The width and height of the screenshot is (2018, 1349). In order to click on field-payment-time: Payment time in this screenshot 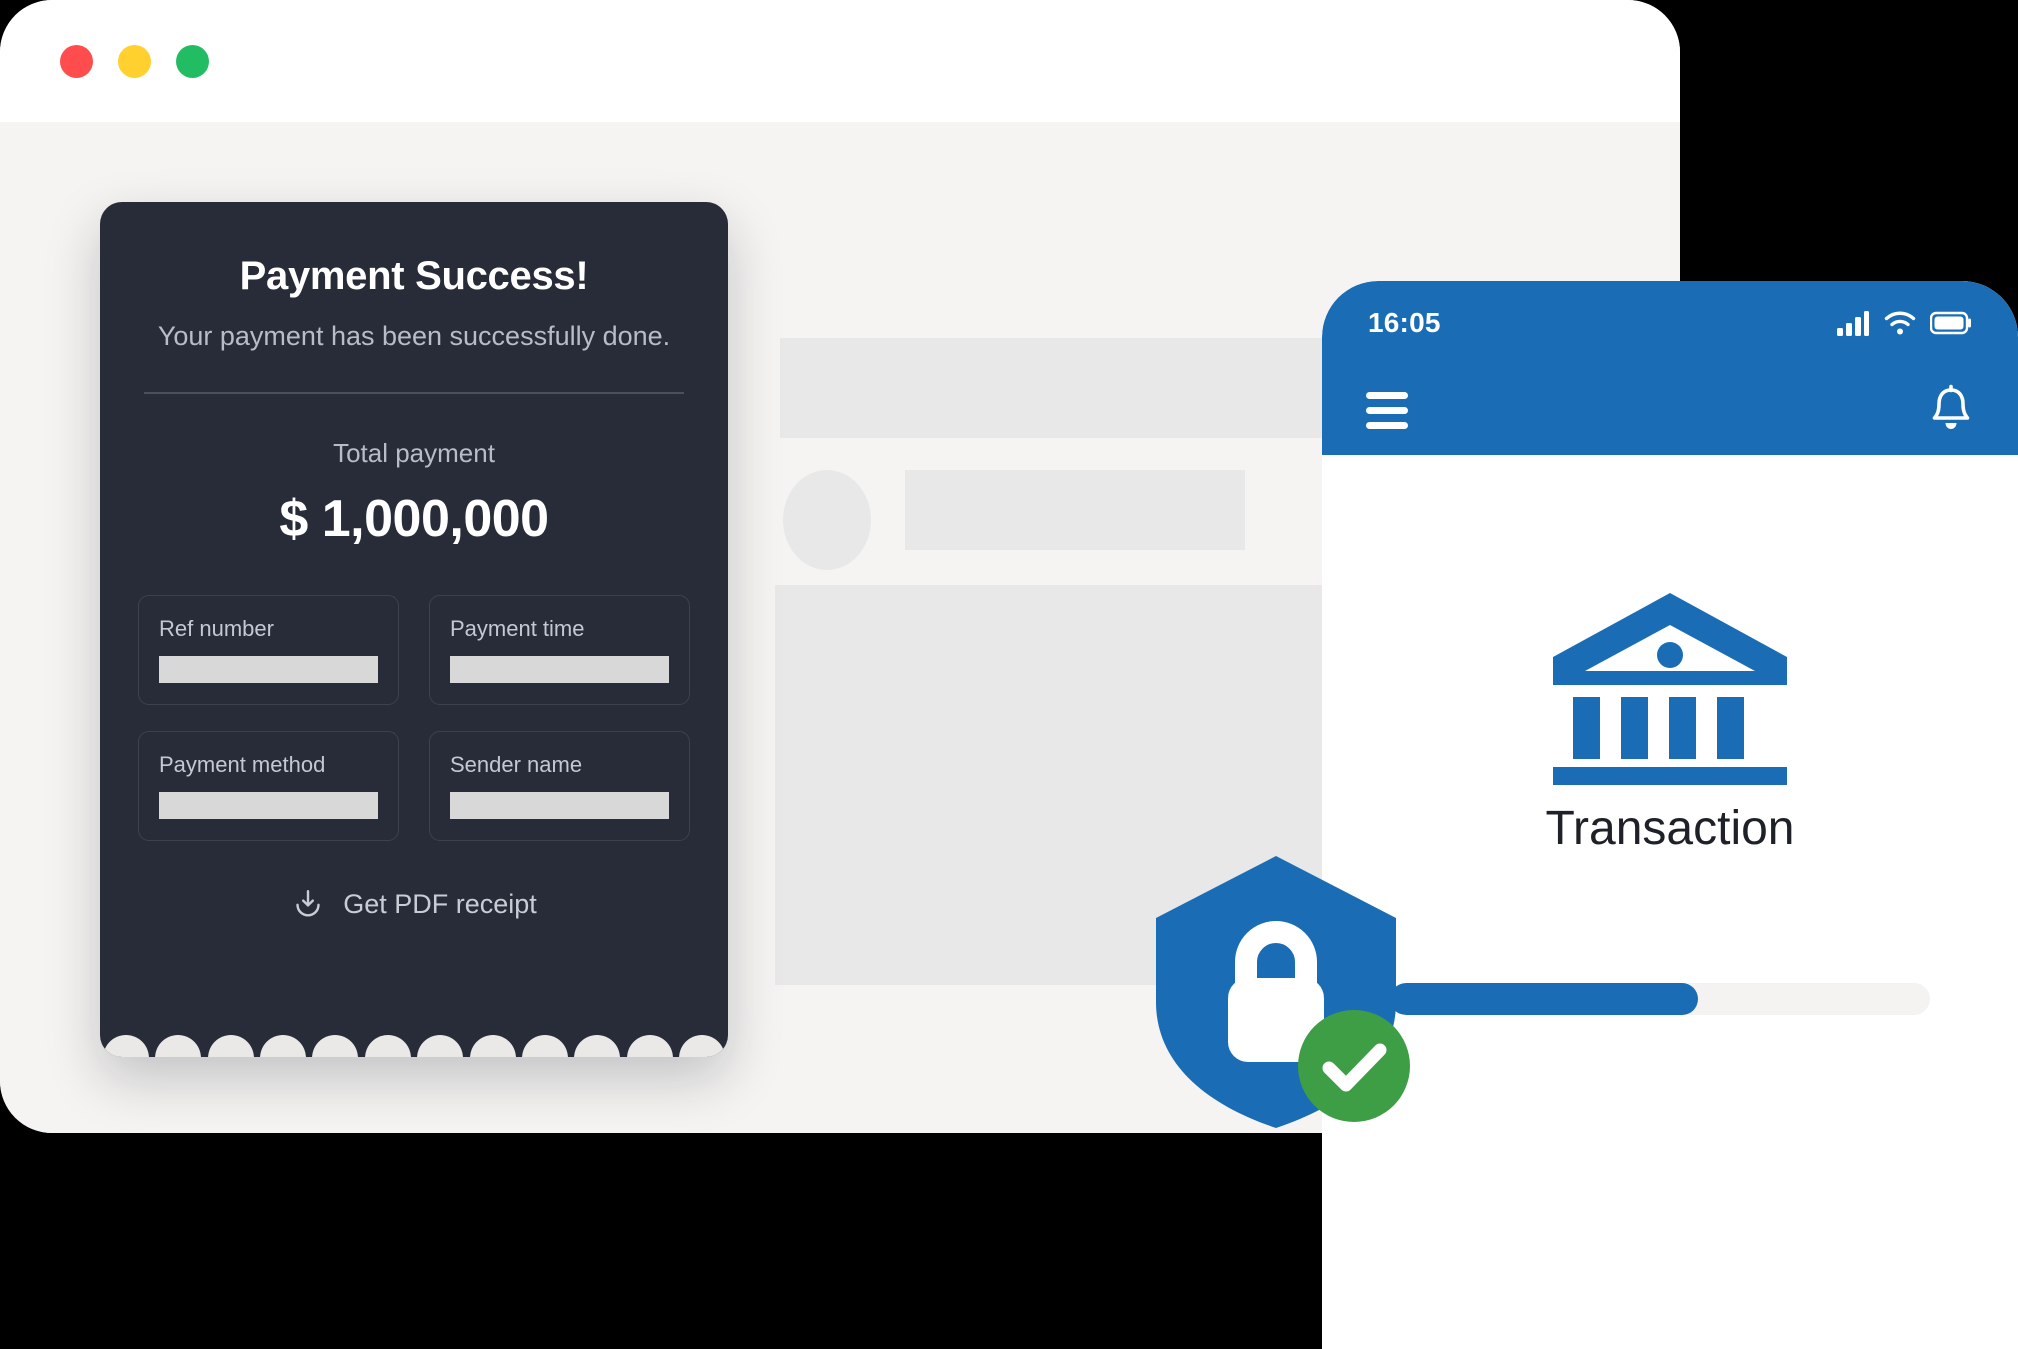, I will do `click(559, 650)`.